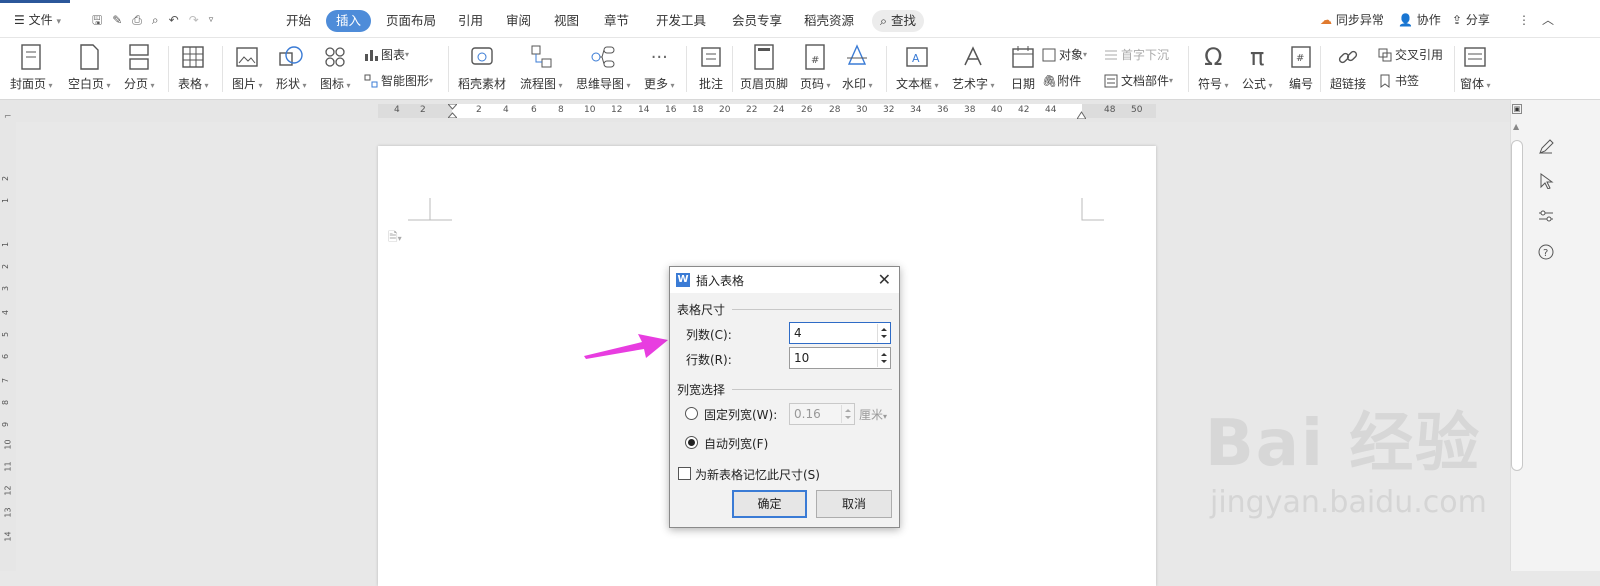 The width and height of the screenshot is (1600, 586). I want to click on page-number-button: # 页码 ▾, so click(815, 67).